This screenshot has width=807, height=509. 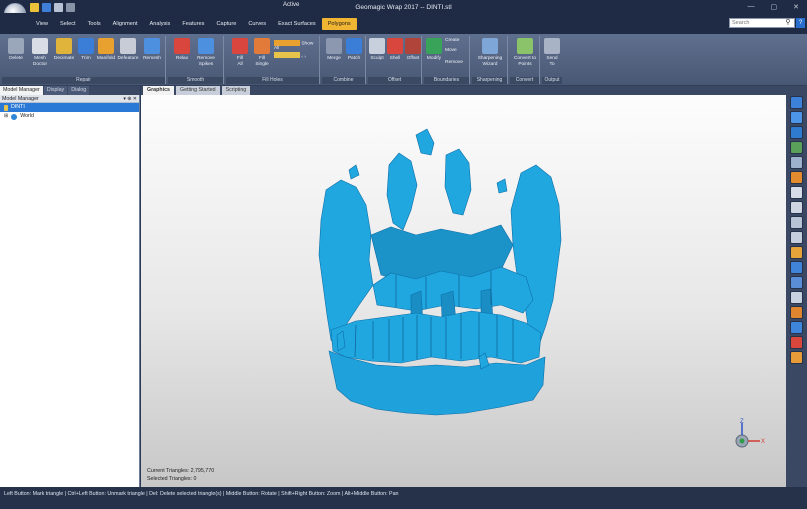 I want to click on merge-icon, so click(x=334, y=46).